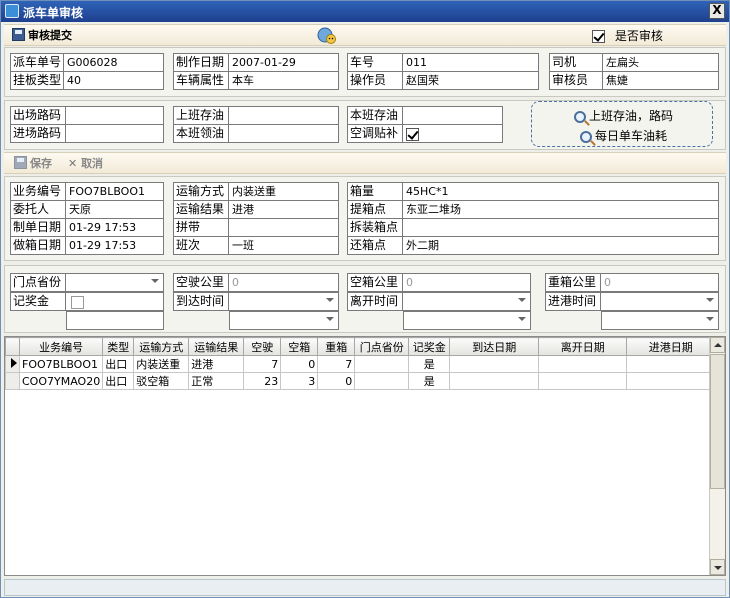  I want to click on cell-result: 进港, so click(216, 364).